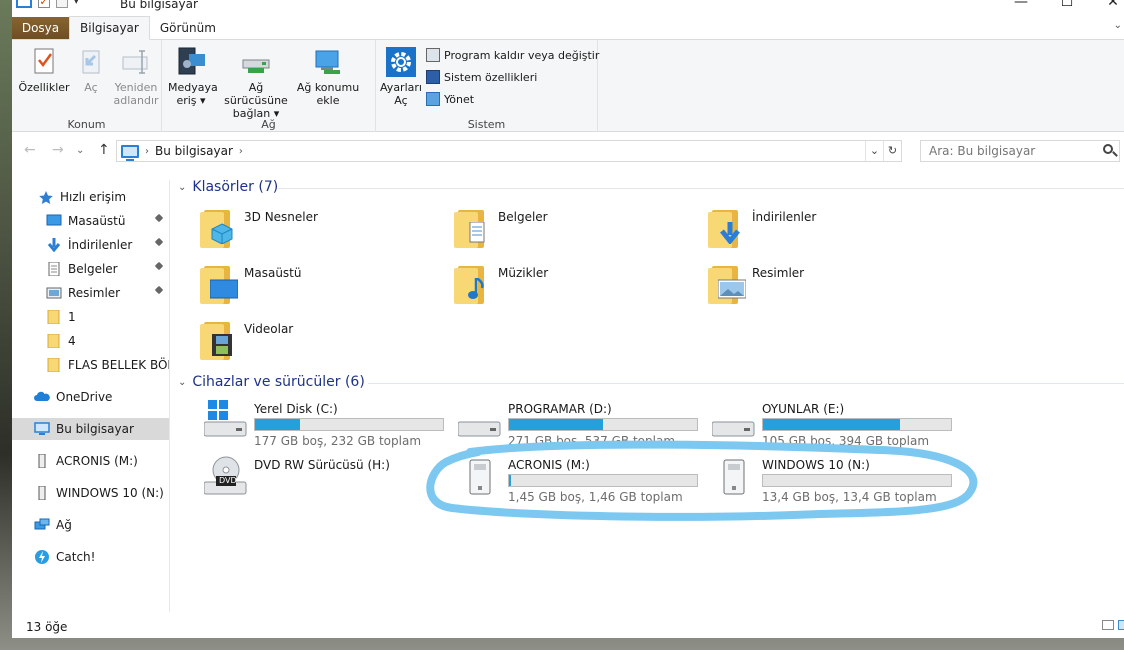  What do you see at coordinates (1108, 625) in the screenshot?
I see `details-view-icon` at bounding box center [1108, 625].